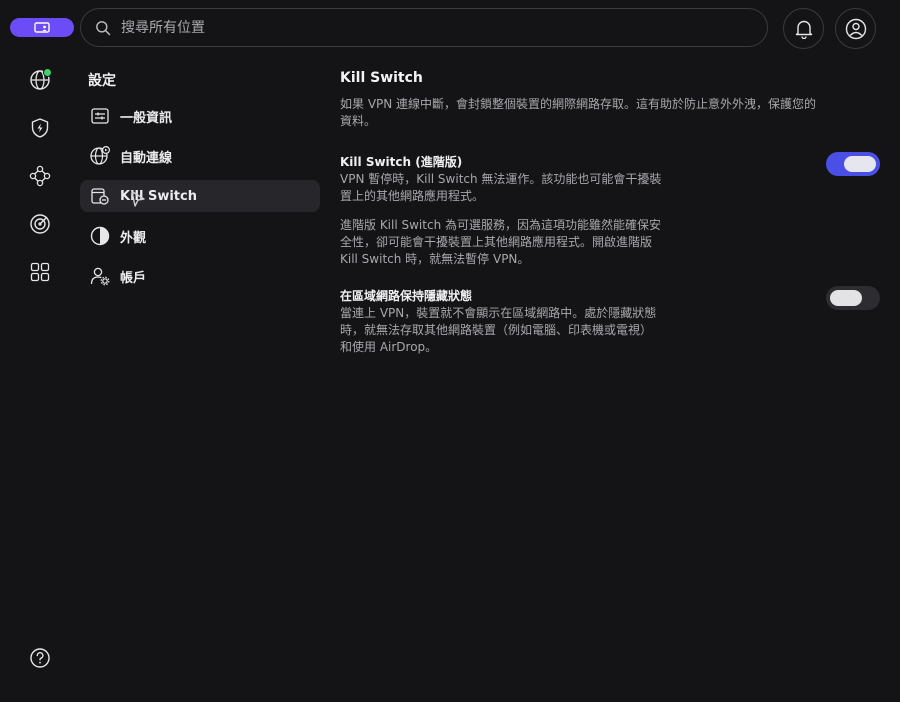 The width and height of the screenshot is (900, 702). Describe the element at coordinates (100, 236) in the screenshot. I see `appearance-icon` at that location.